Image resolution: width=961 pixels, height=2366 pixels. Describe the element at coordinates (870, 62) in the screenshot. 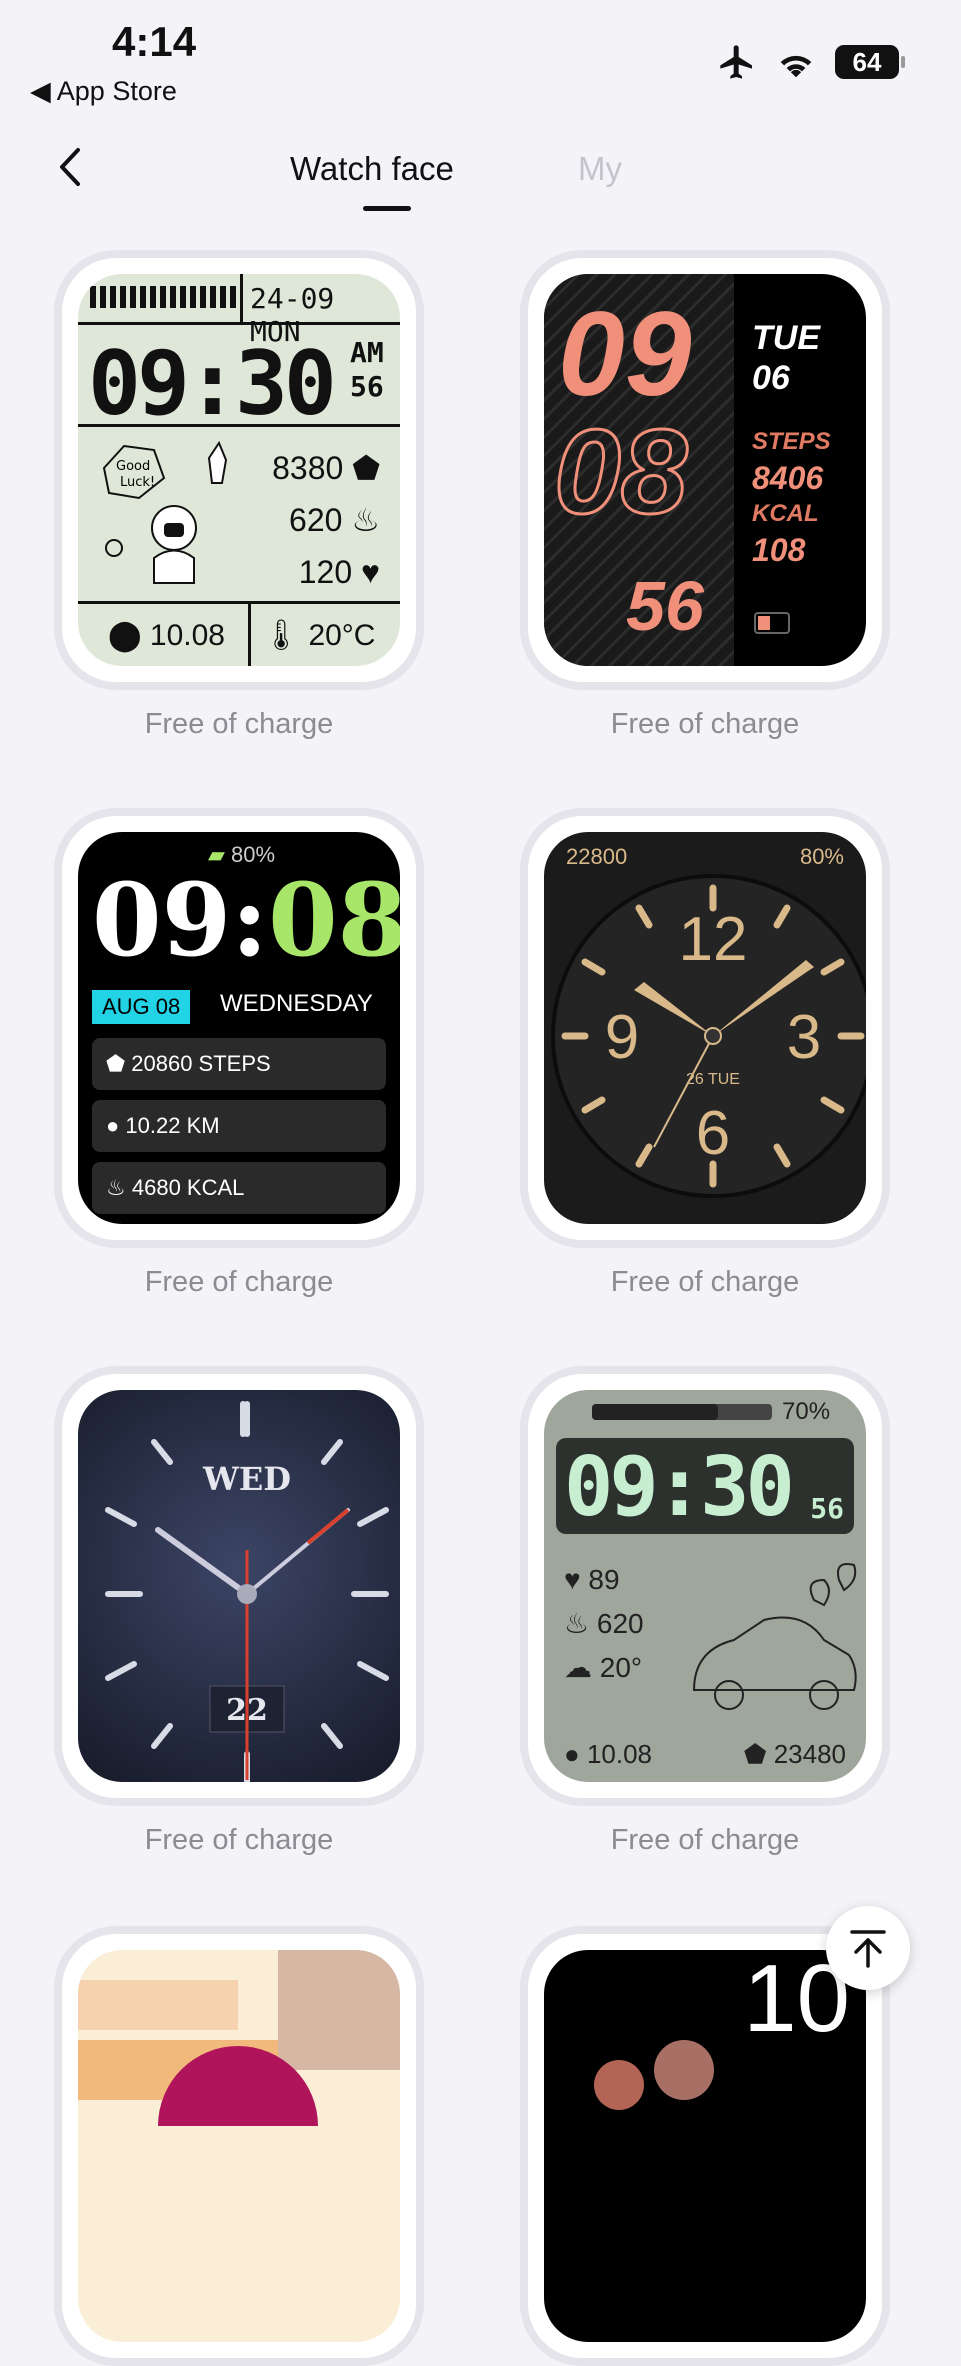

I see `battery-indicator: 64` at that location.